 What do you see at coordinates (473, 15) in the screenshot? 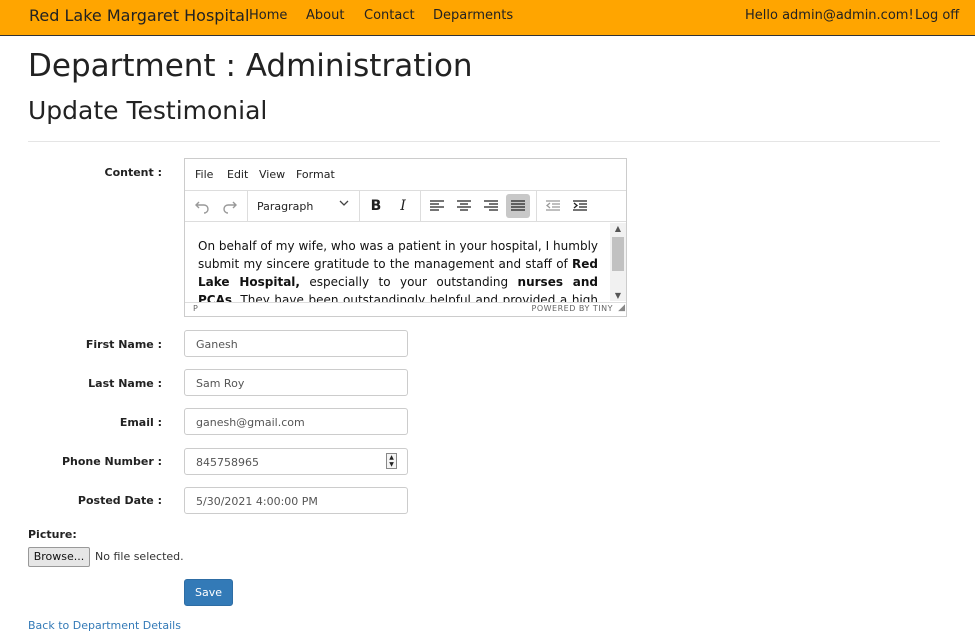
I see `nav-departments-link: Deparments` at bounding box center [473, 15].